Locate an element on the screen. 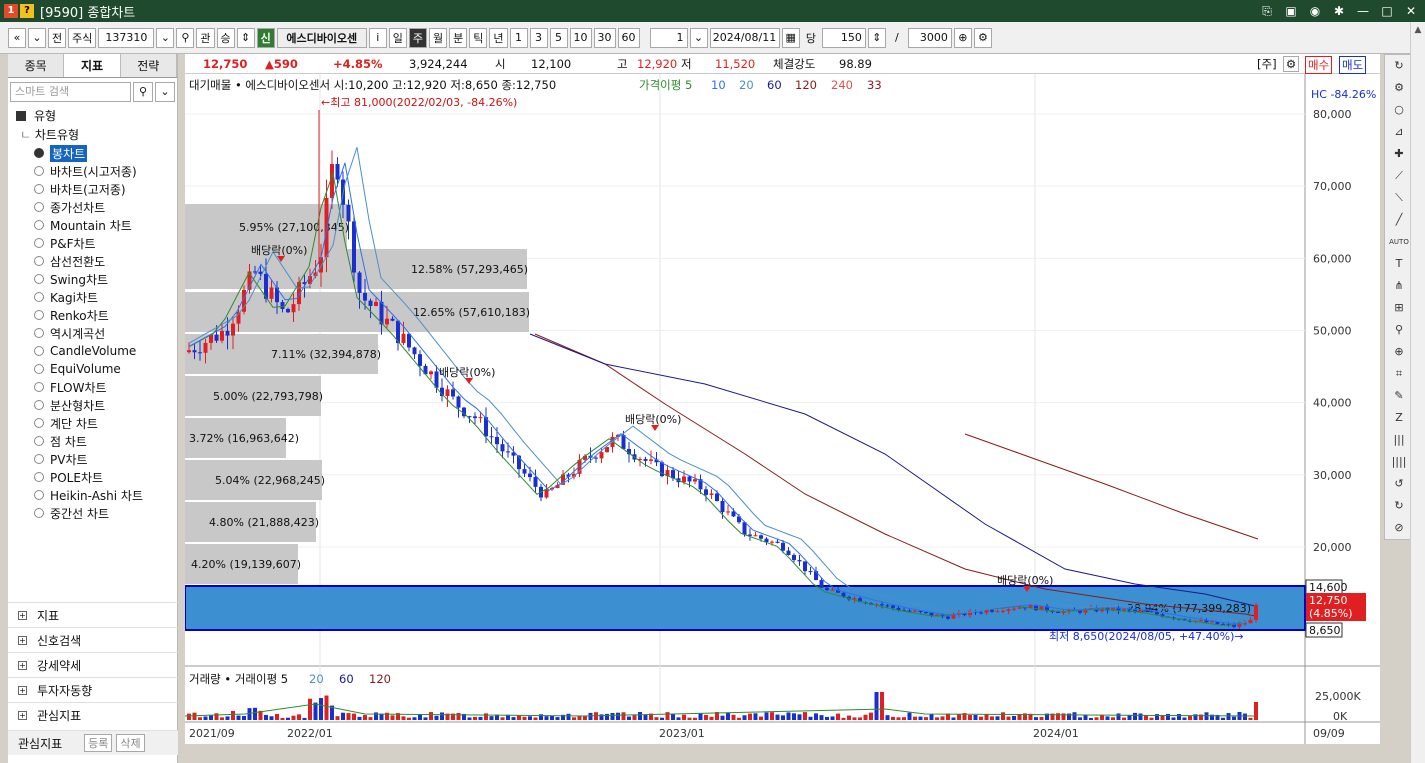 This screenshot has width=1425, height=763. camera-icon: ◉ is located at coordinates (1315, 11).